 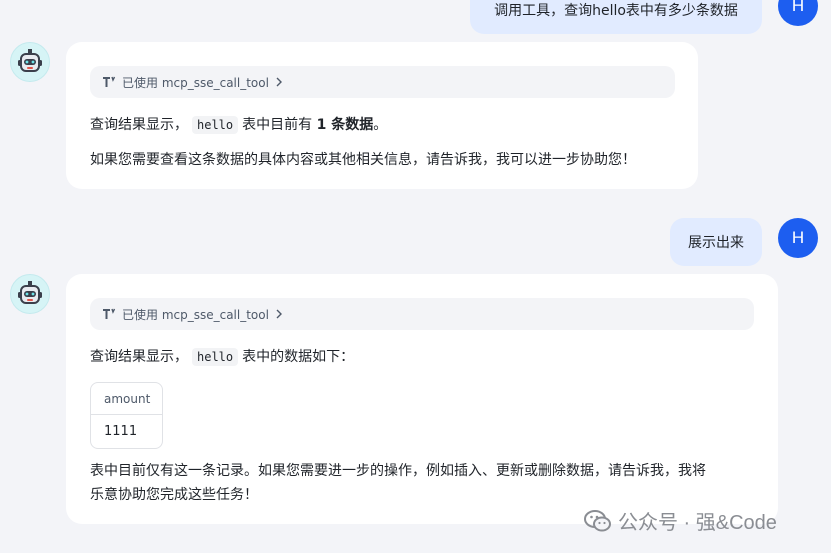 What do you see at coordinates (616, 11) in the screenshot?
I see `user-message-text: 调用工具，查询hello表中有多少条数据` at bounding box center [616, 11].